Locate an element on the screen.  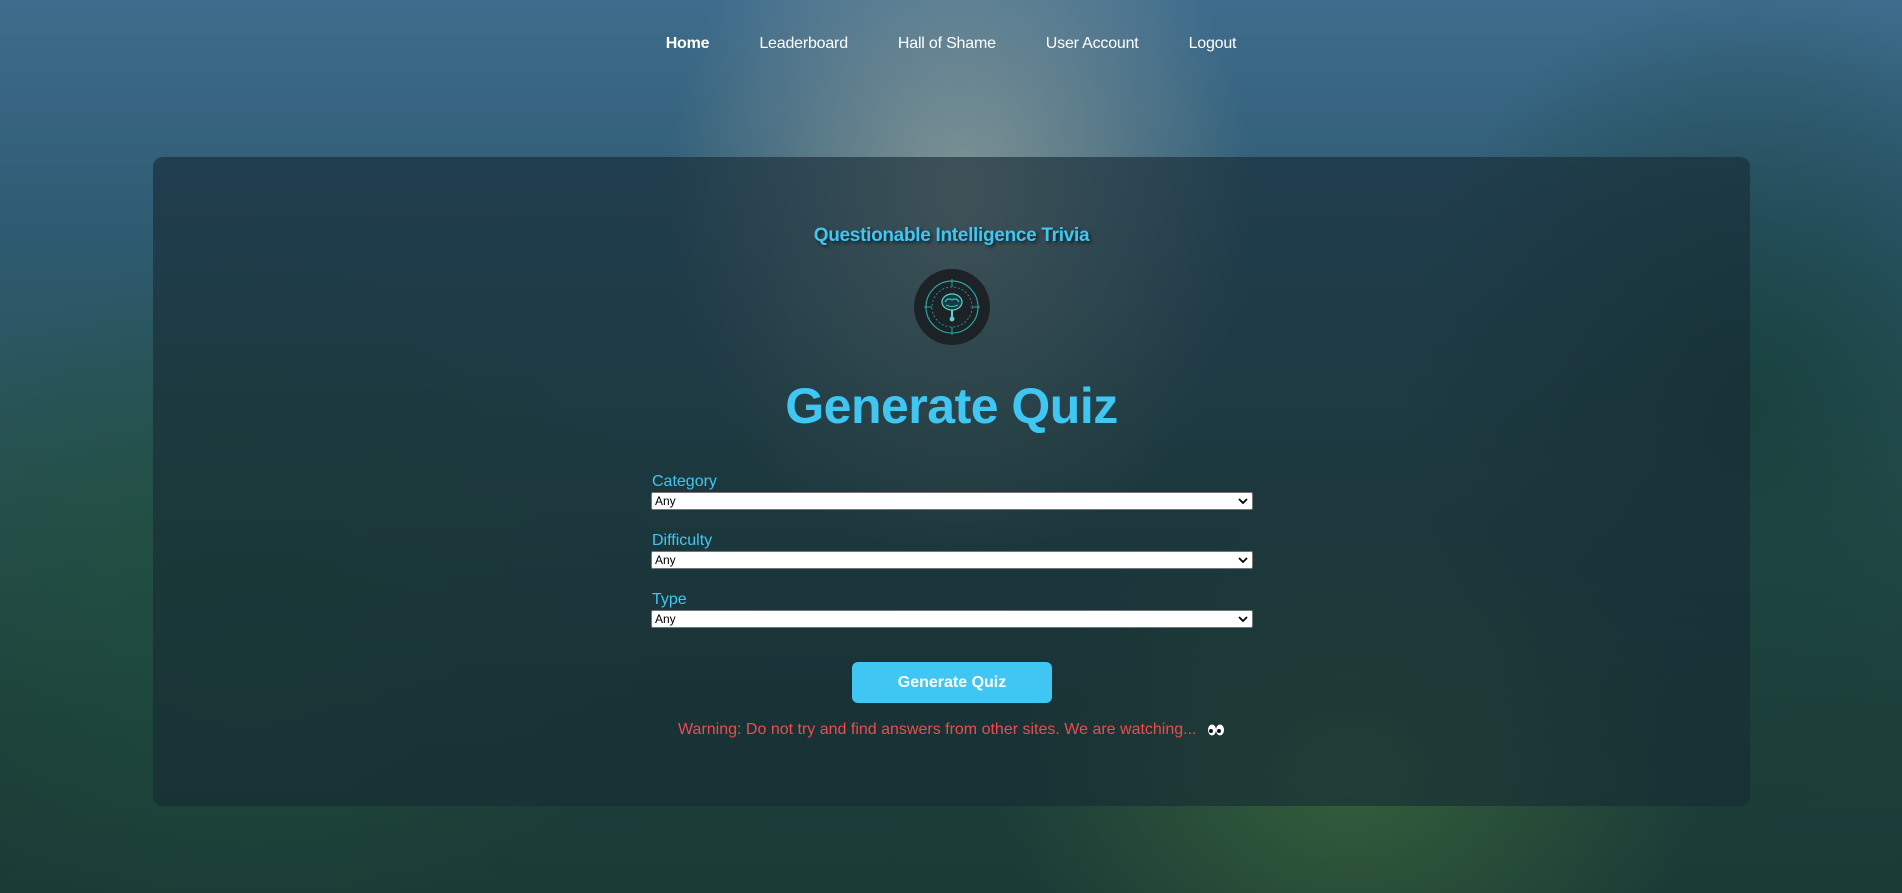
quiz-form: Category Any Difficulty Any Type Any is located at coordinates (952, 560).